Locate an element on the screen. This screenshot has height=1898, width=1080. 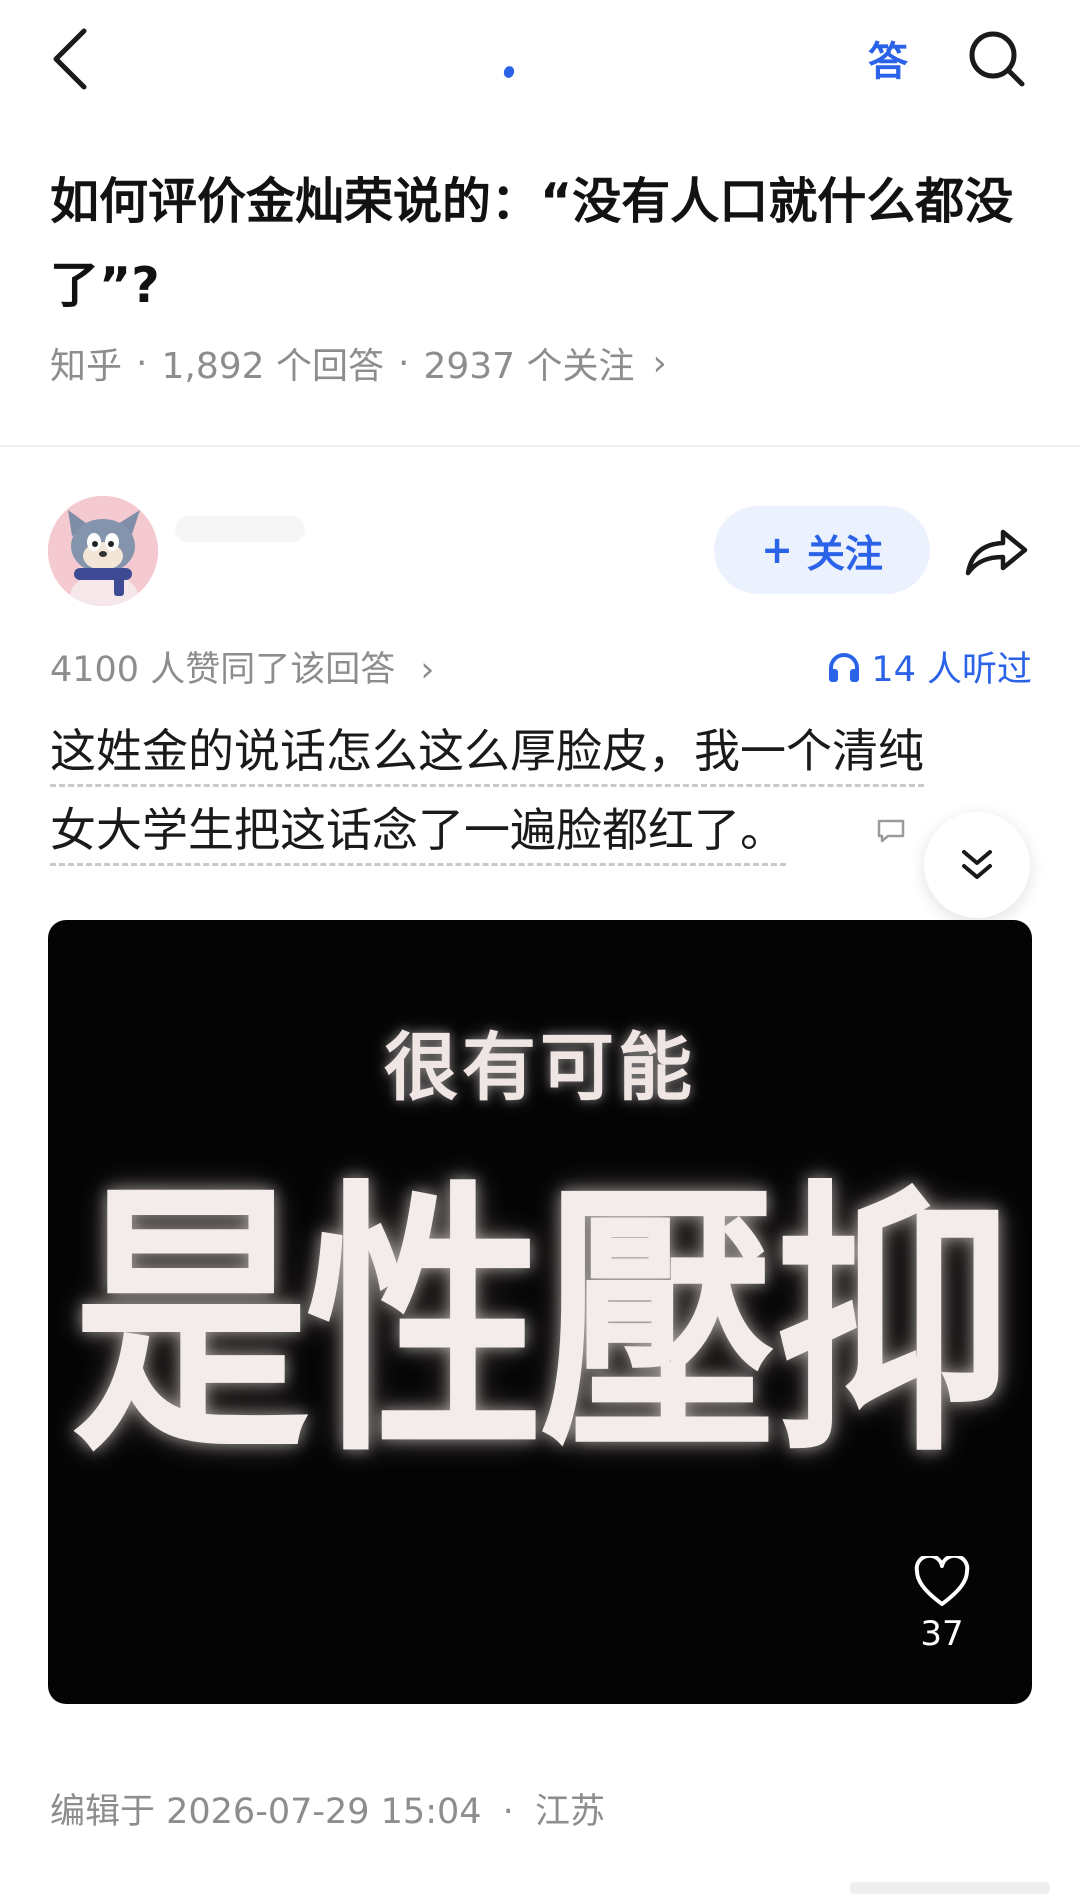
title-indicator-dot is located at coordinates (509, 72).